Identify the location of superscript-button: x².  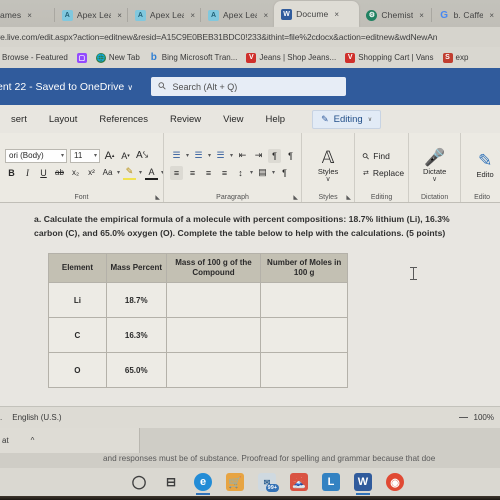
(91, 173).